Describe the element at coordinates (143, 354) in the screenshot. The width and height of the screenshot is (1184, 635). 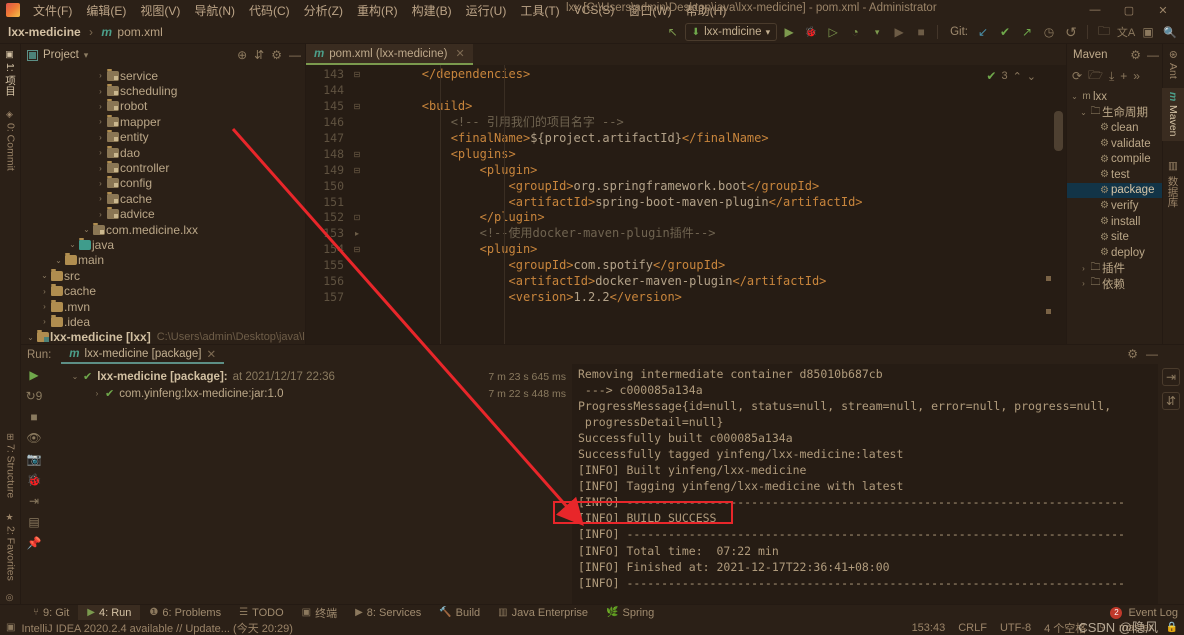
I see `run-tab: m lxx-medicine [package] ✕` at that location.